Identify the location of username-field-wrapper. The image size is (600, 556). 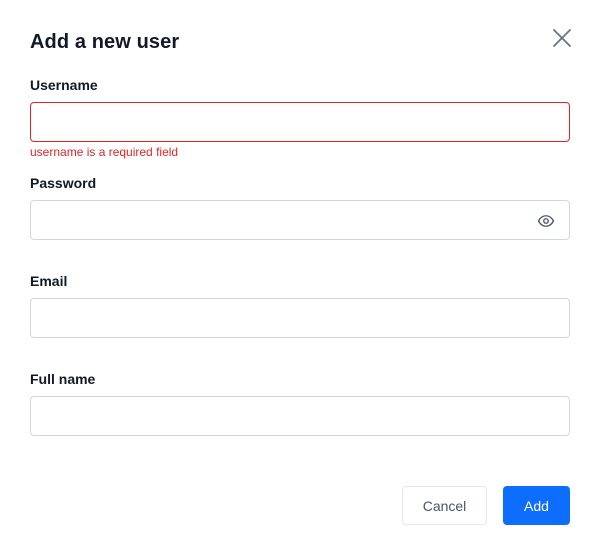
(300, 122).